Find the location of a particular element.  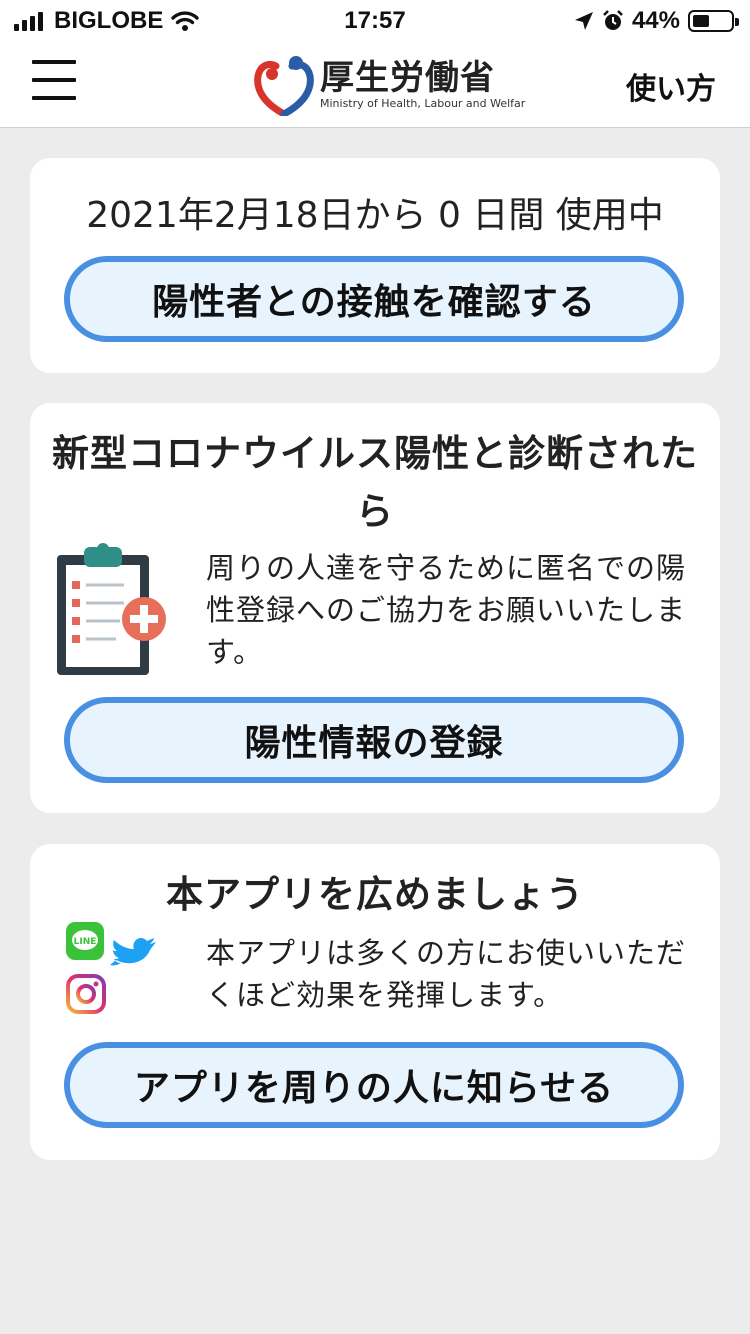

share-app-button: アプリを周りの人に知らせる is located at coordinates (374, 1085).